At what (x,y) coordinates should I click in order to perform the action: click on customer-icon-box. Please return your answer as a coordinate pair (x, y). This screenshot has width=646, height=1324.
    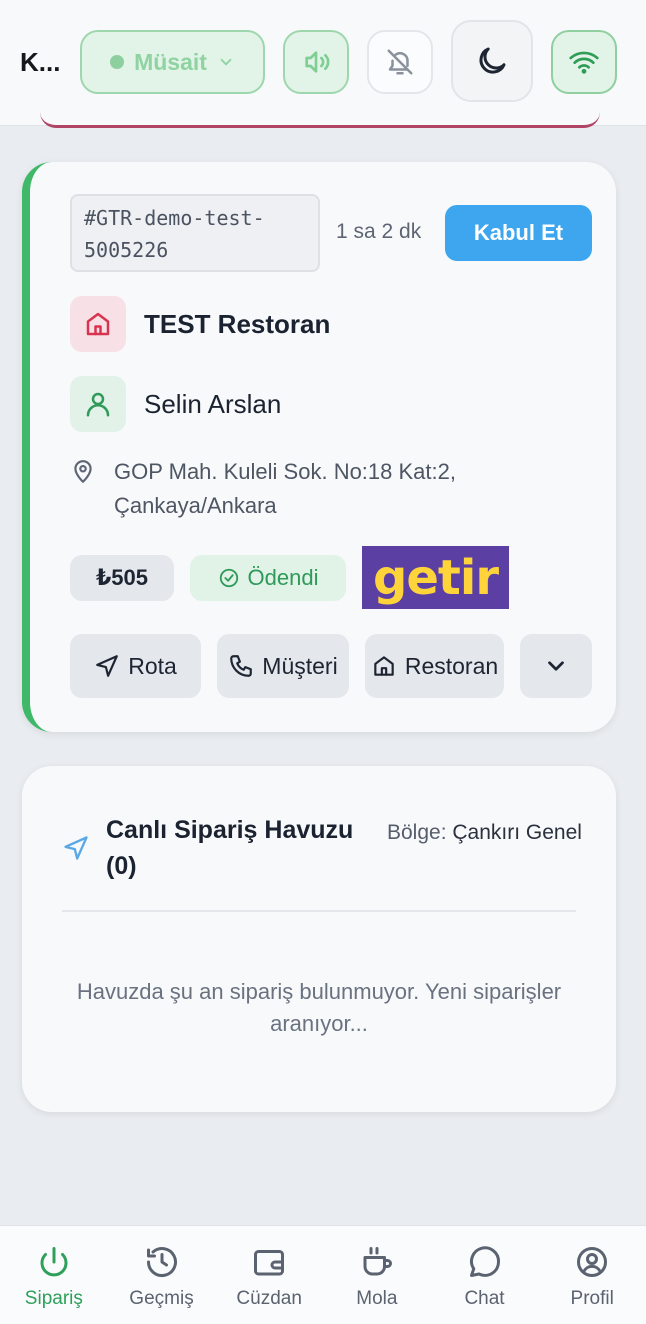
    Looking at the image, I should click on (98, 404).